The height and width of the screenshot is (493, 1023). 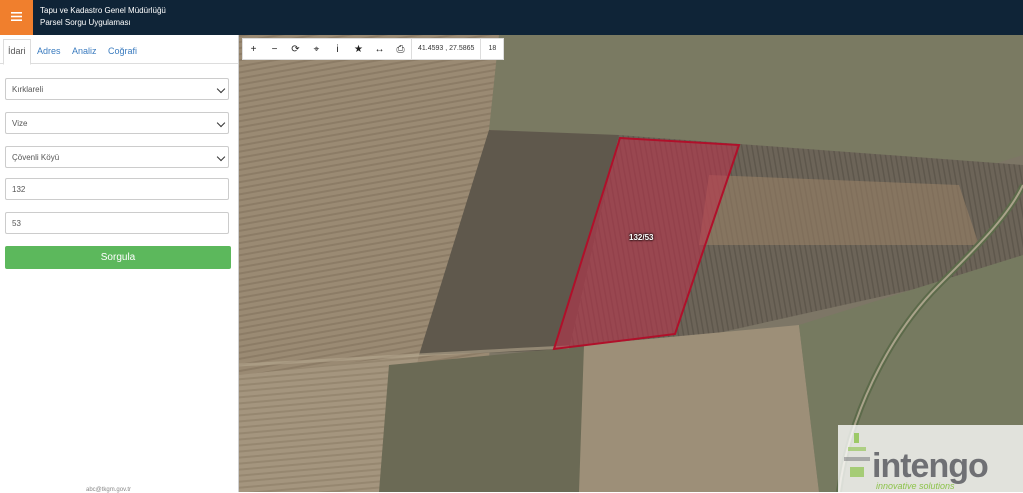 What do you see at coordinates (274, 49) in the screenshot?
I see `zoom-out-icon: −` at bounding box center [274, 49].